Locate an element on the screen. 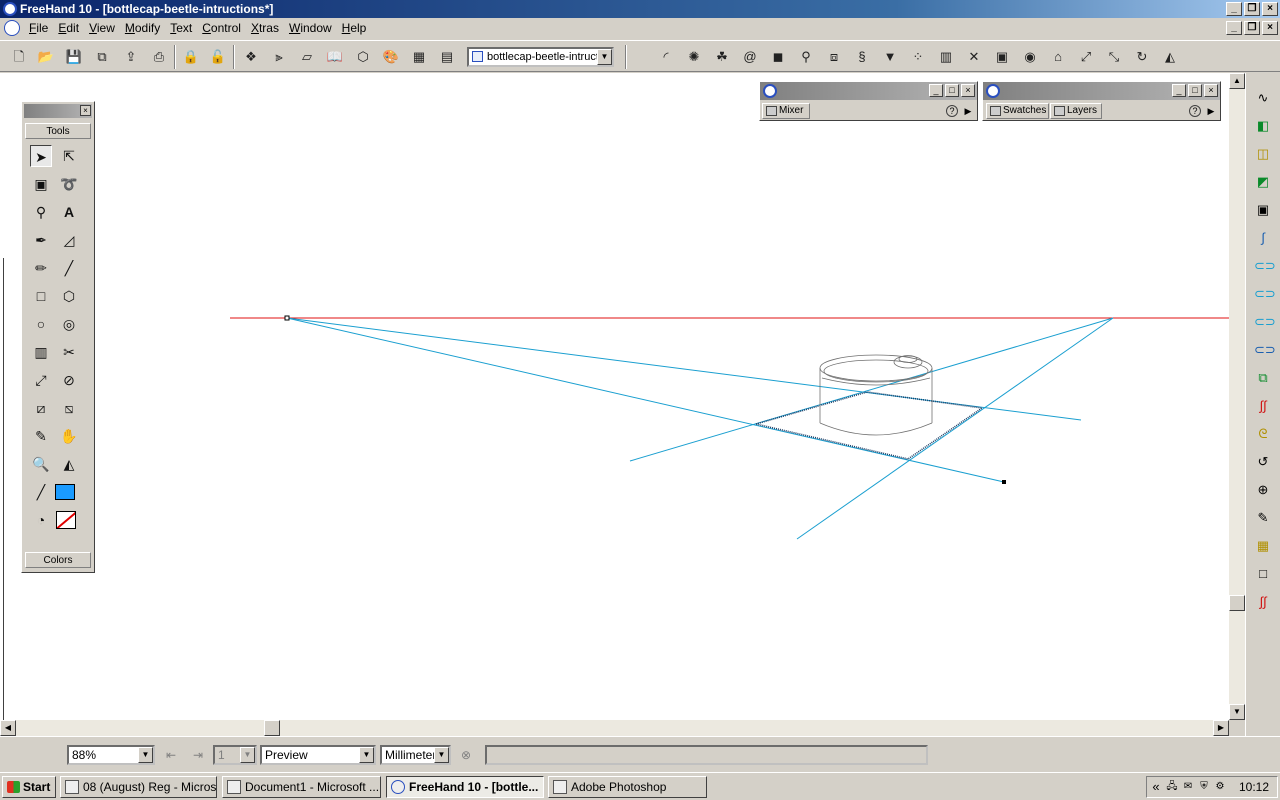 The height and width of the screenshot is (800, 1280). restore-button: ❐ is located at coordinates (1252, 9).